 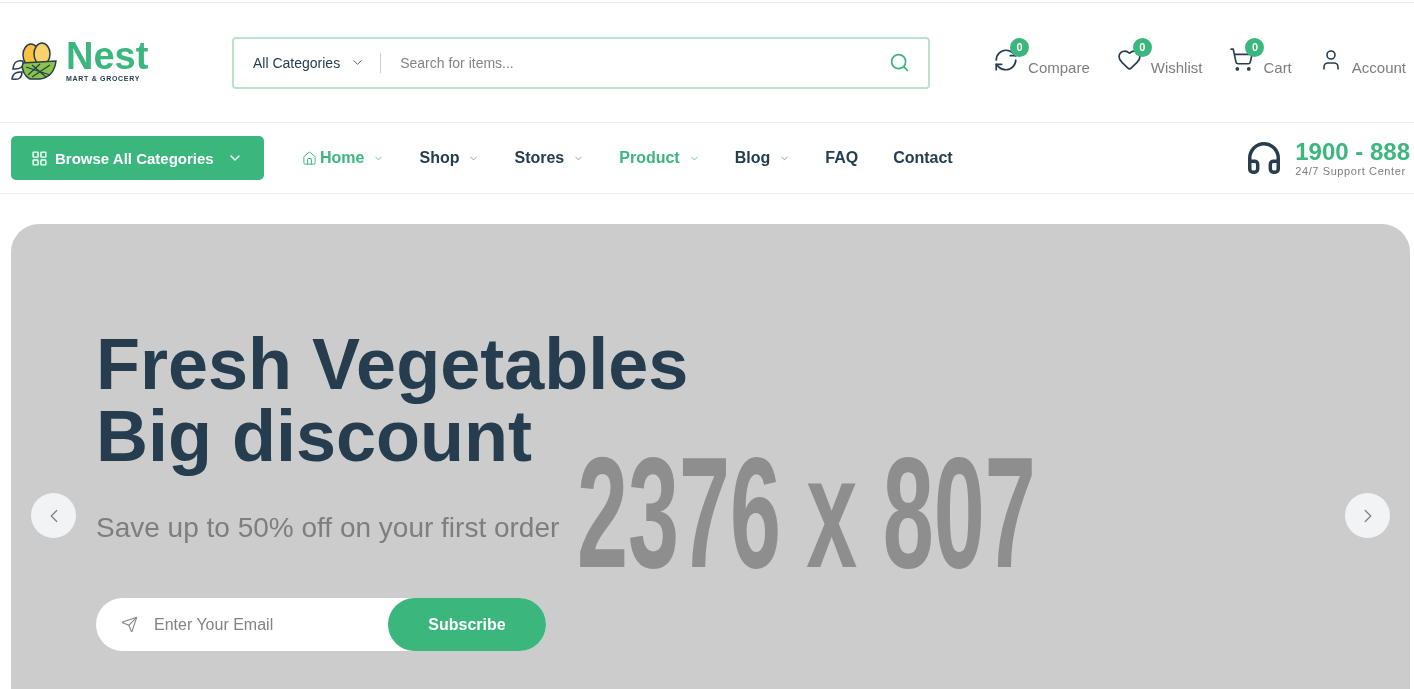 I want to click on wishlist-link: Wishlist, so click(x=1176, y=67).